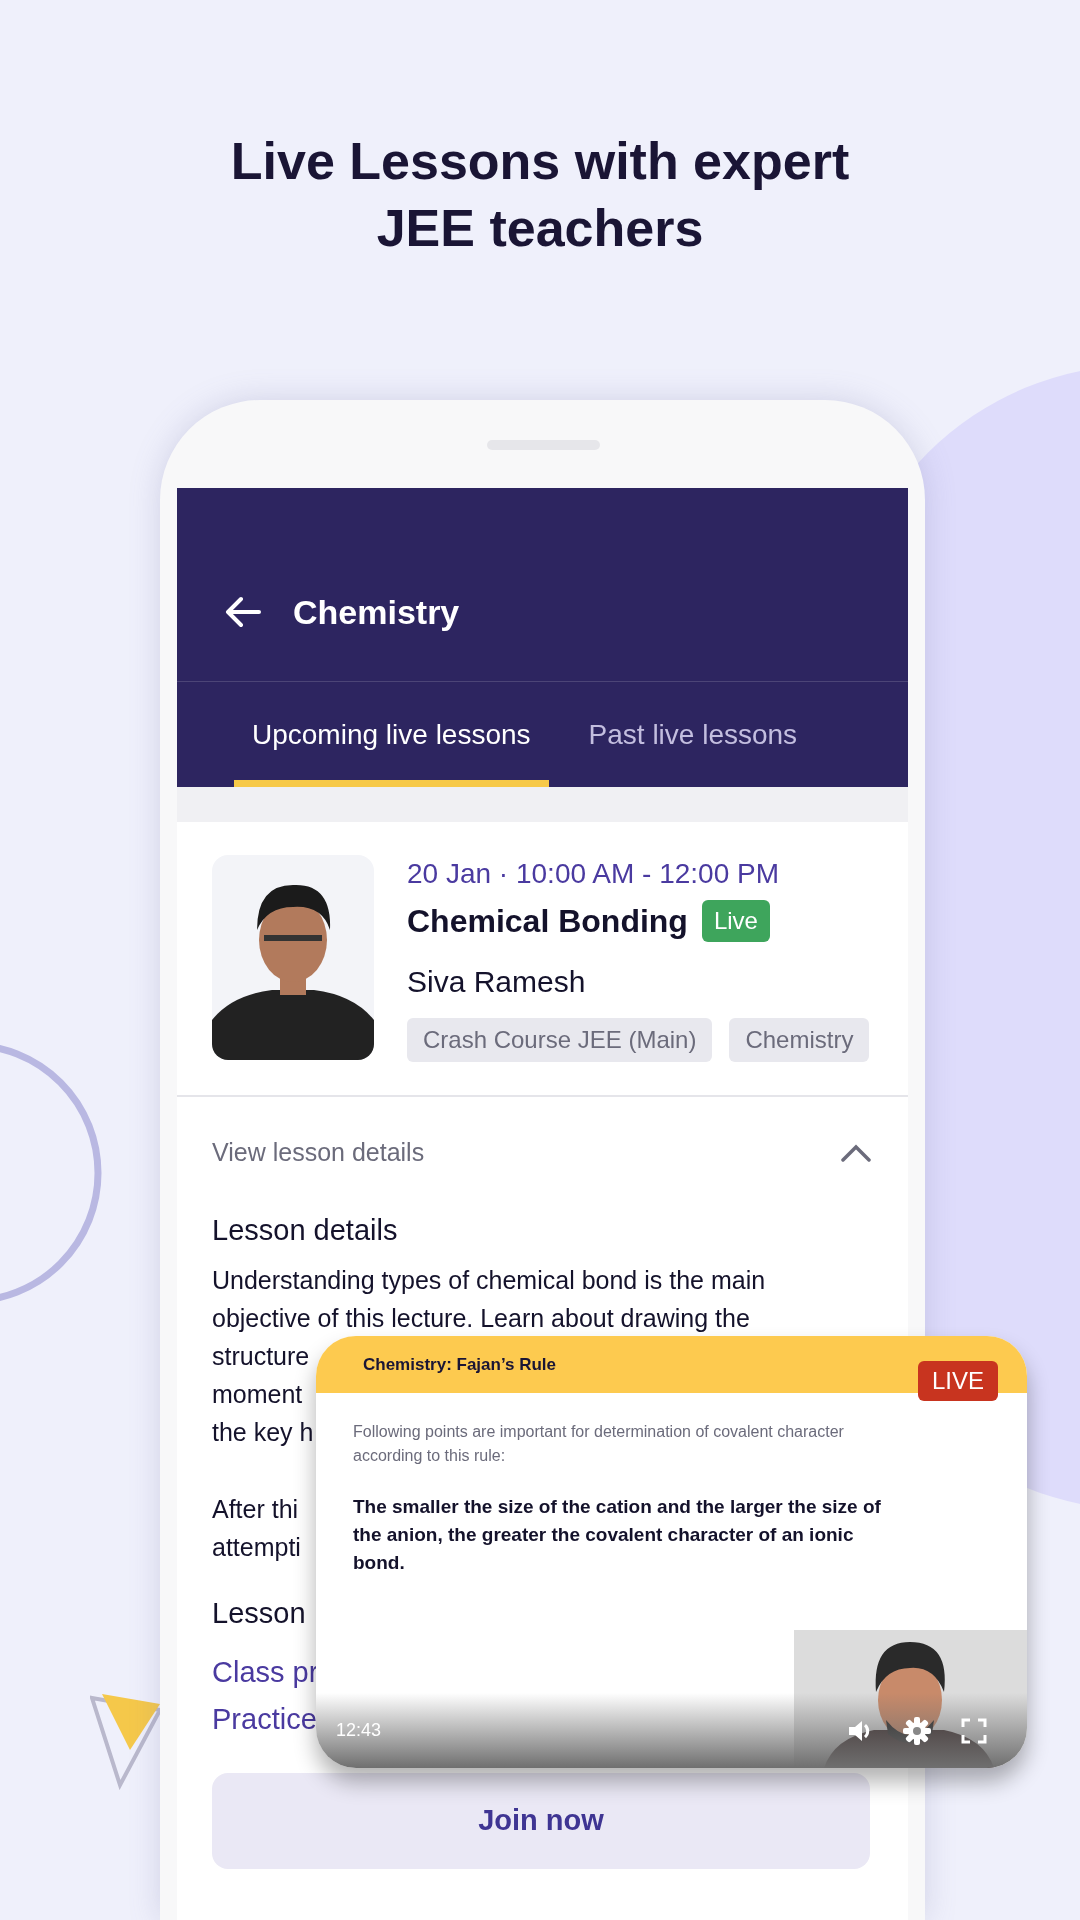 This screenshot has width=1080, height=1920. What do you see at coordinates (305, 1230) in the screenshot?
I see `section-heading: Lesson details` at bounding box center [305, 1230].